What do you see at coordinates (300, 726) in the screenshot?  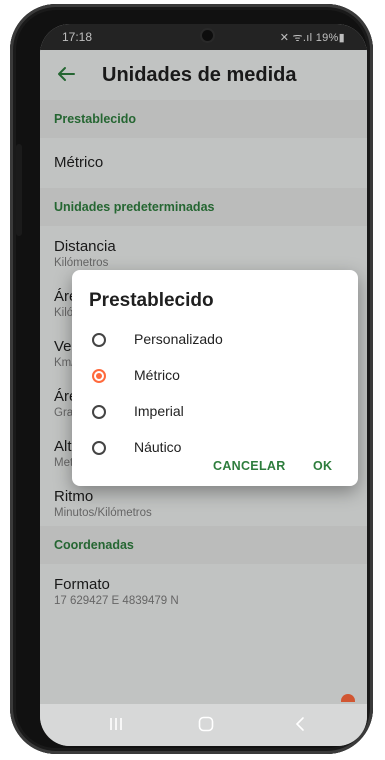 I see `back-nav-icon` at bounding box center [300, 726].